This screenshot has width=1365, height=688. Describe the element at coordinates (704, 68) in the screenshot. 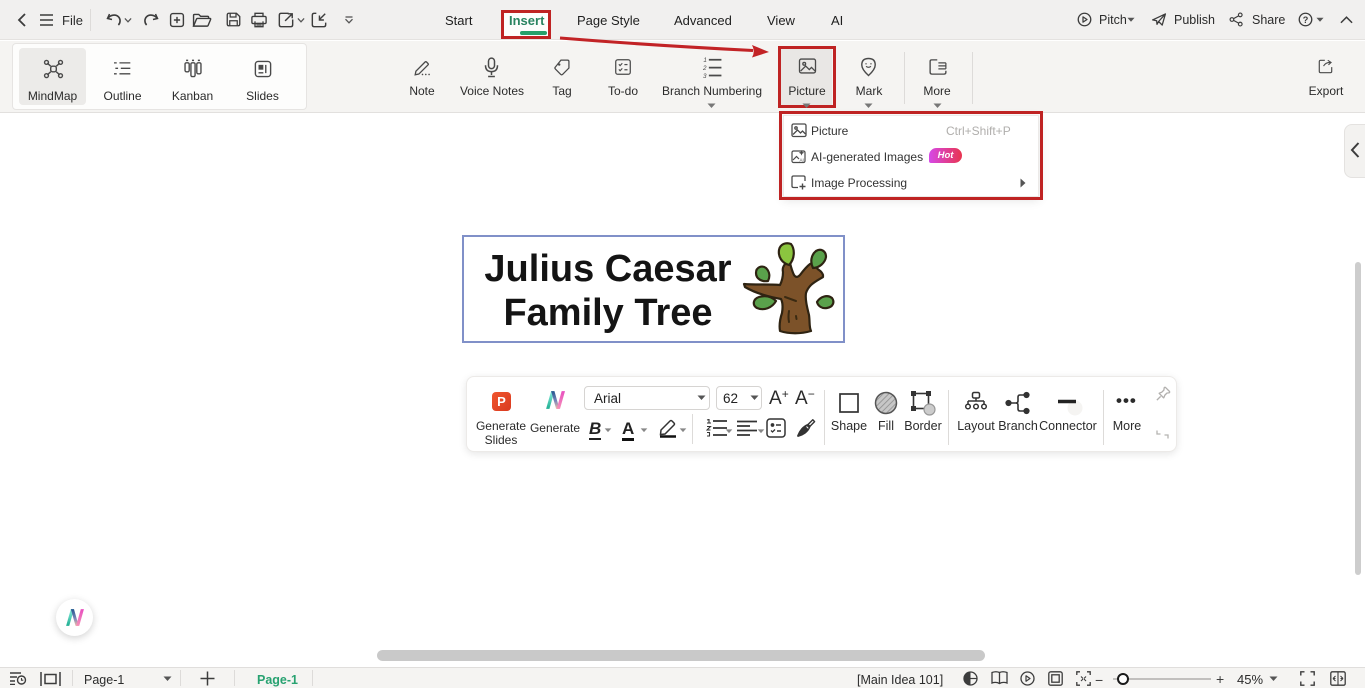

I see `svg-text: 2` at that location.